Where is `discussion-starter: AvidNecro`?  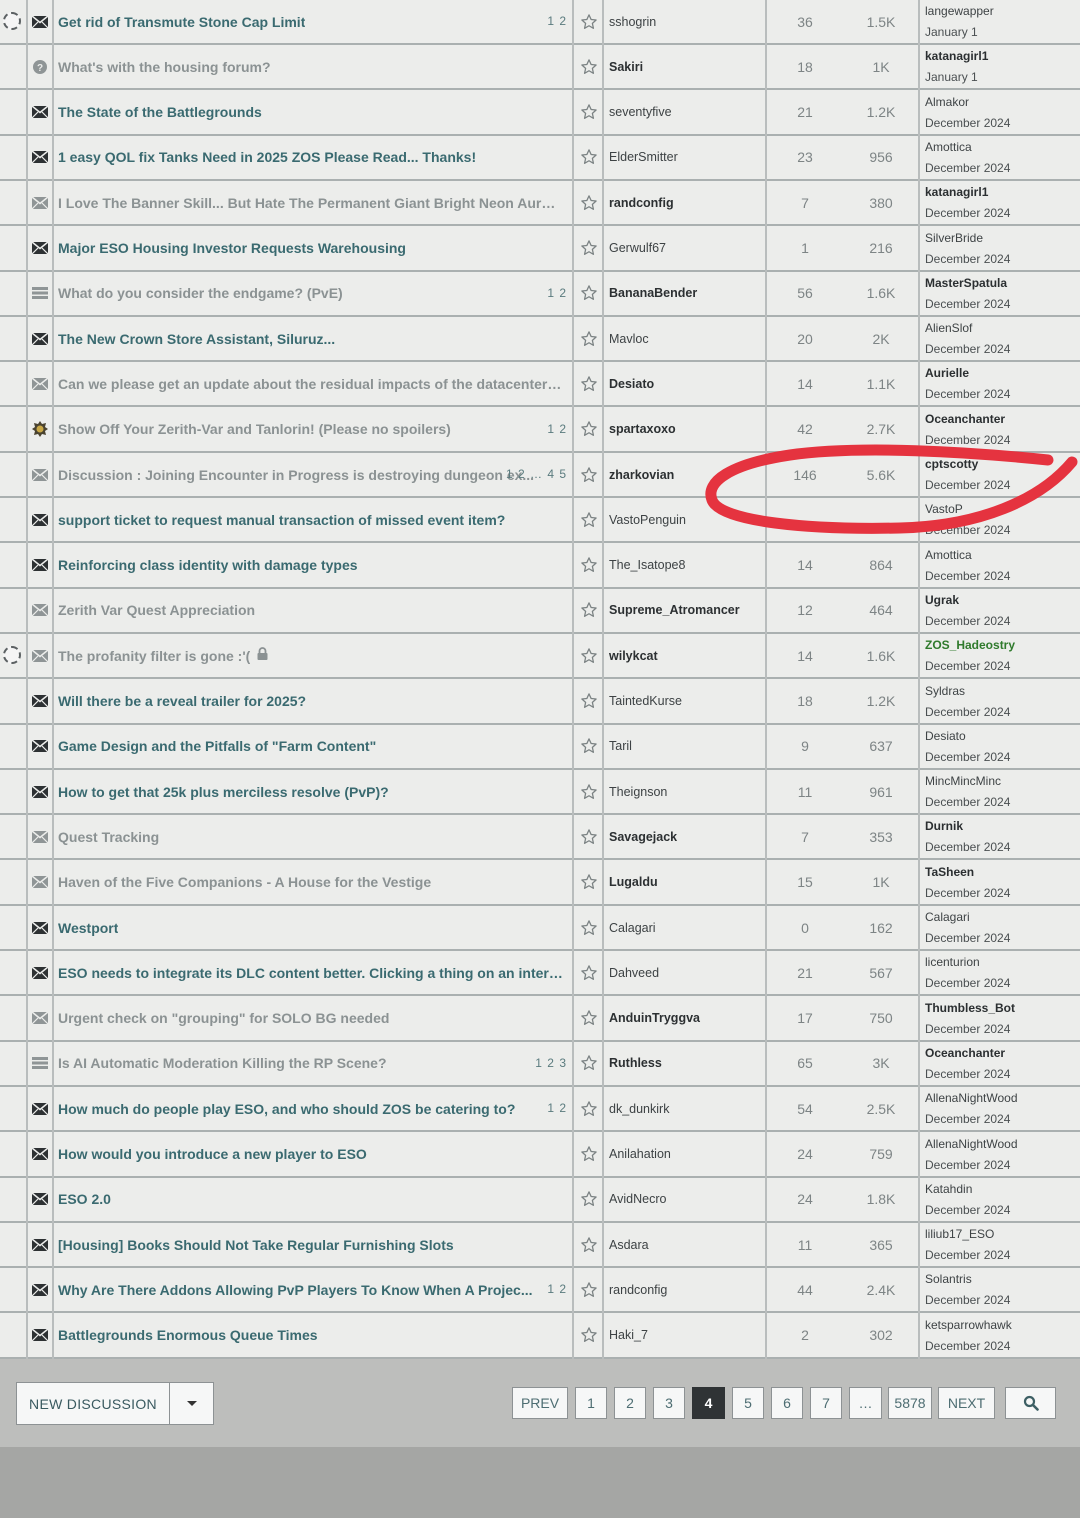 discussion-starter: AvidNecro is located at coordinates (687, 1199).